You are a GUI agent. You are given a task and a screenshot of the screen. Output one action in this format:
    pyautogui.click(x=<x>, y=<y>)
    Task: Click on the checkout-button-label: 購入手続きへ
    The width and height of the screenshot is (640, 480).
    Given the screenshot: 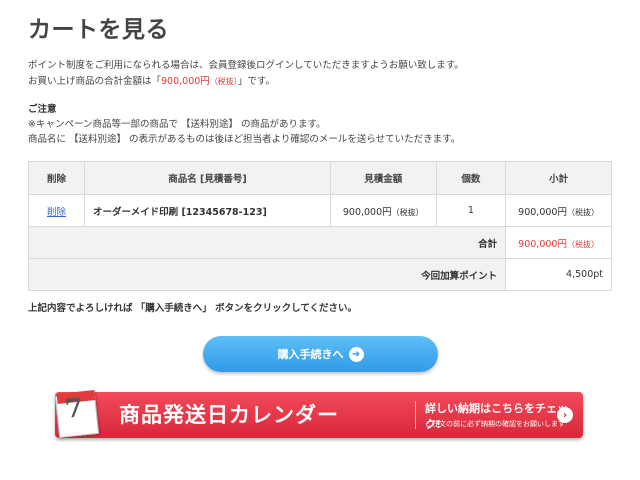 What is the action you would take?
    pyautogui.click(x=310, y=354)
    